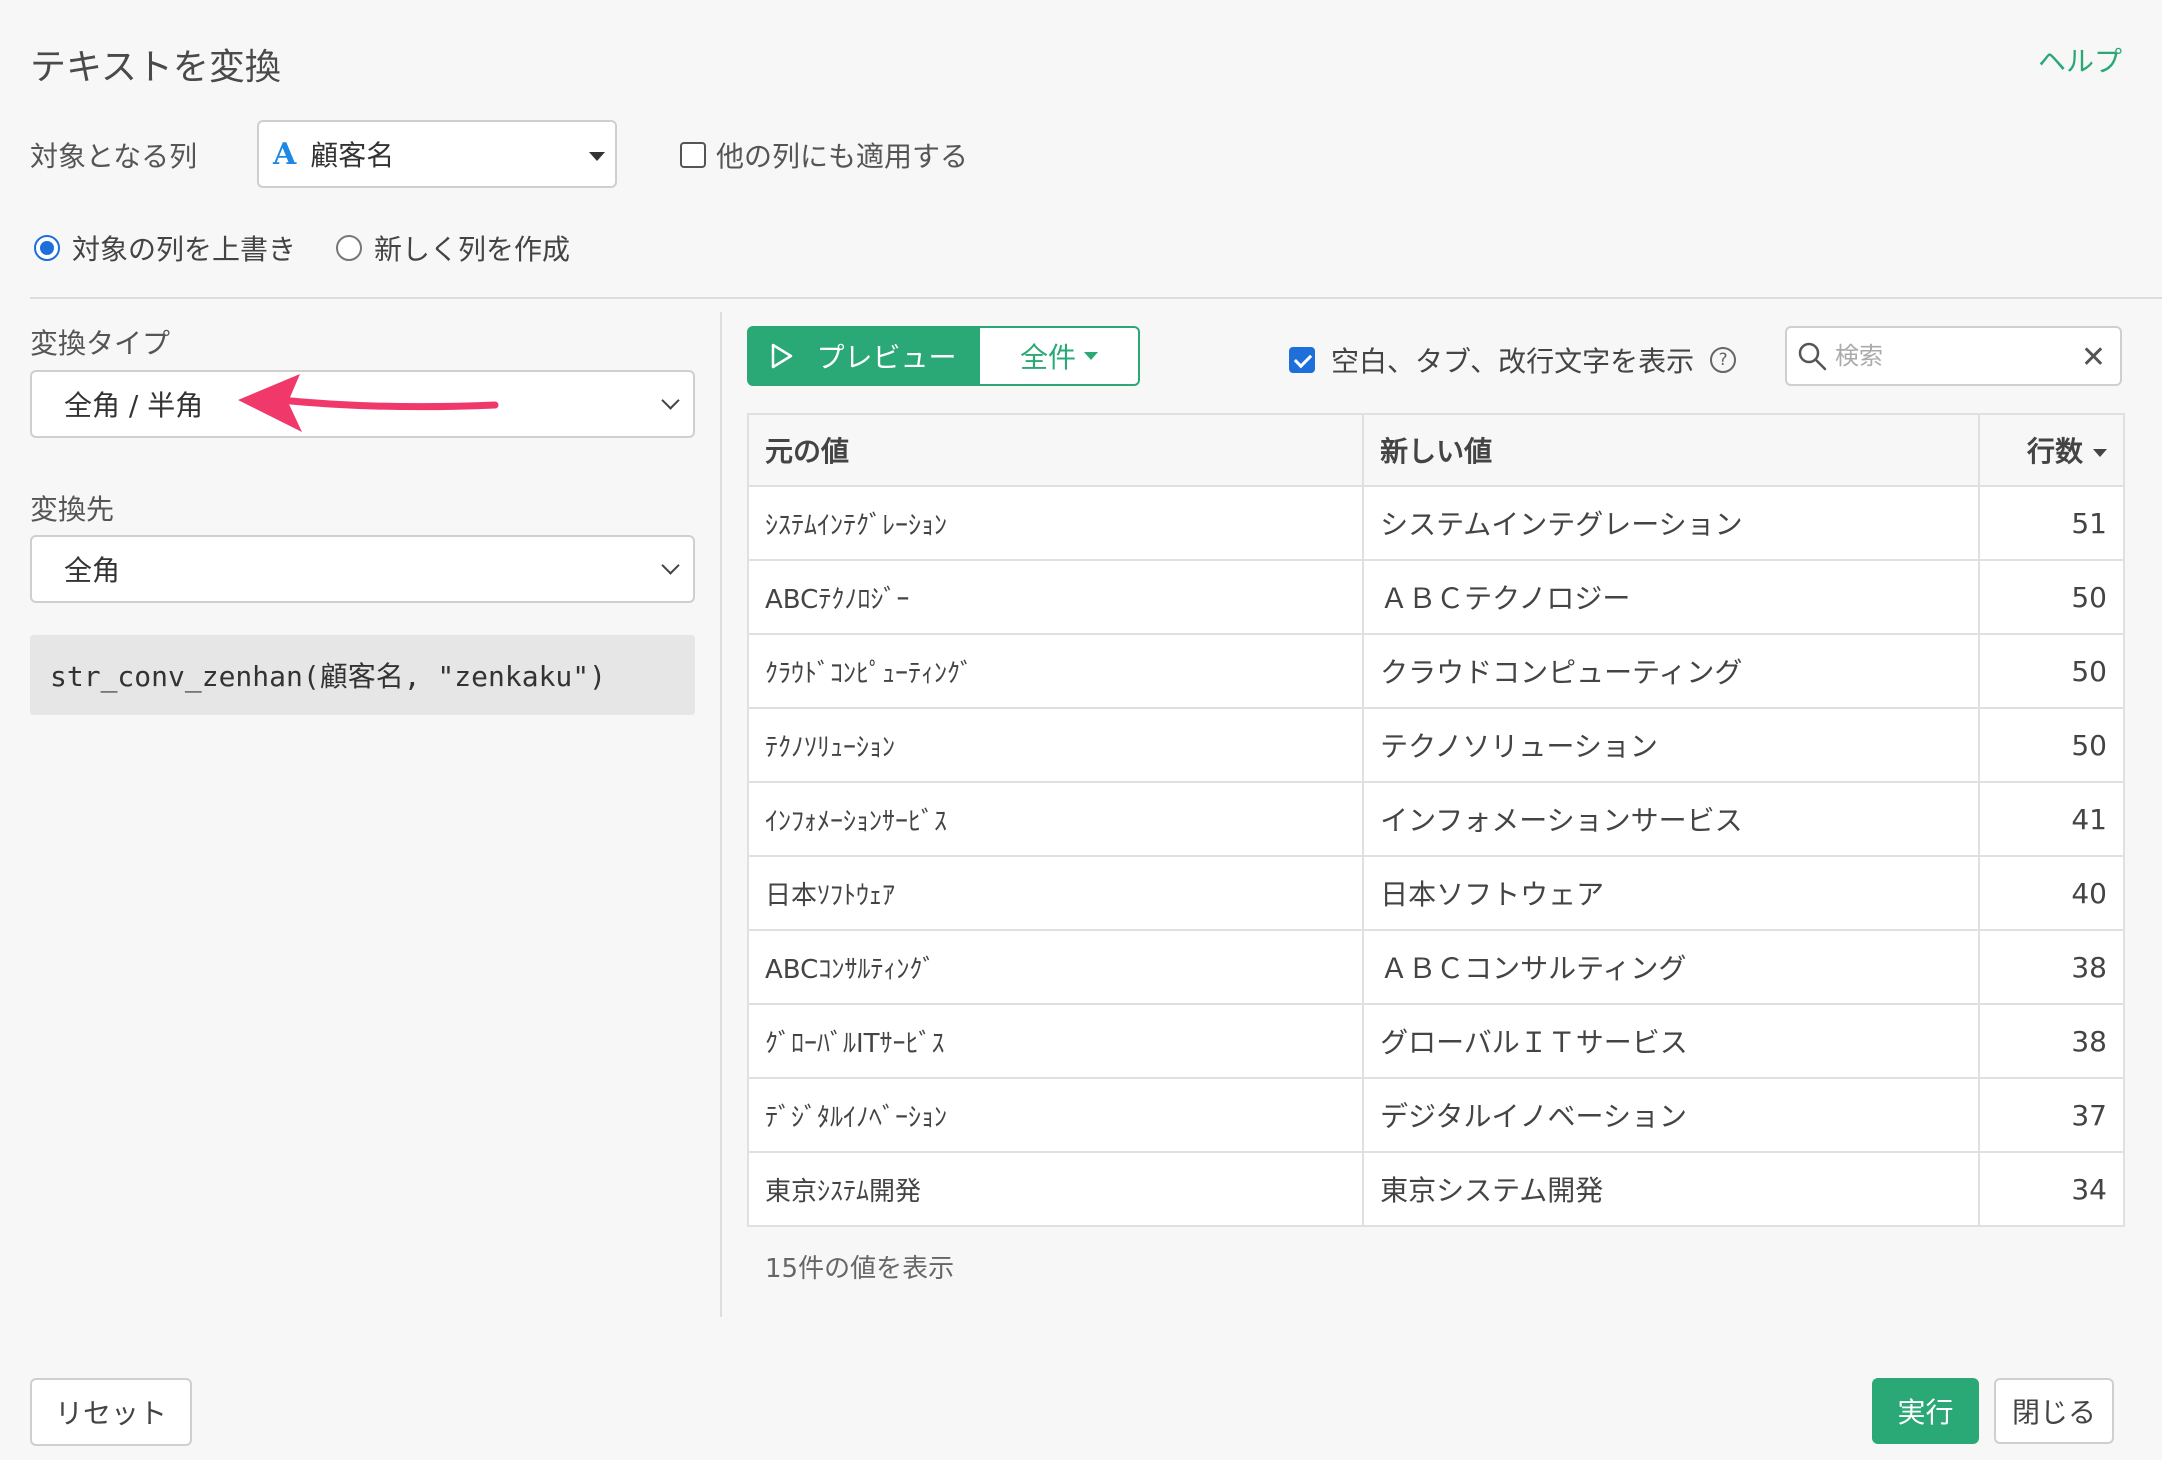 The image size is (2162, 1460). What do you see at coordinates (1671, 745) in the screenshot?
I see `cell-new: テクノソリューション` at bounding box center [1671, 745].